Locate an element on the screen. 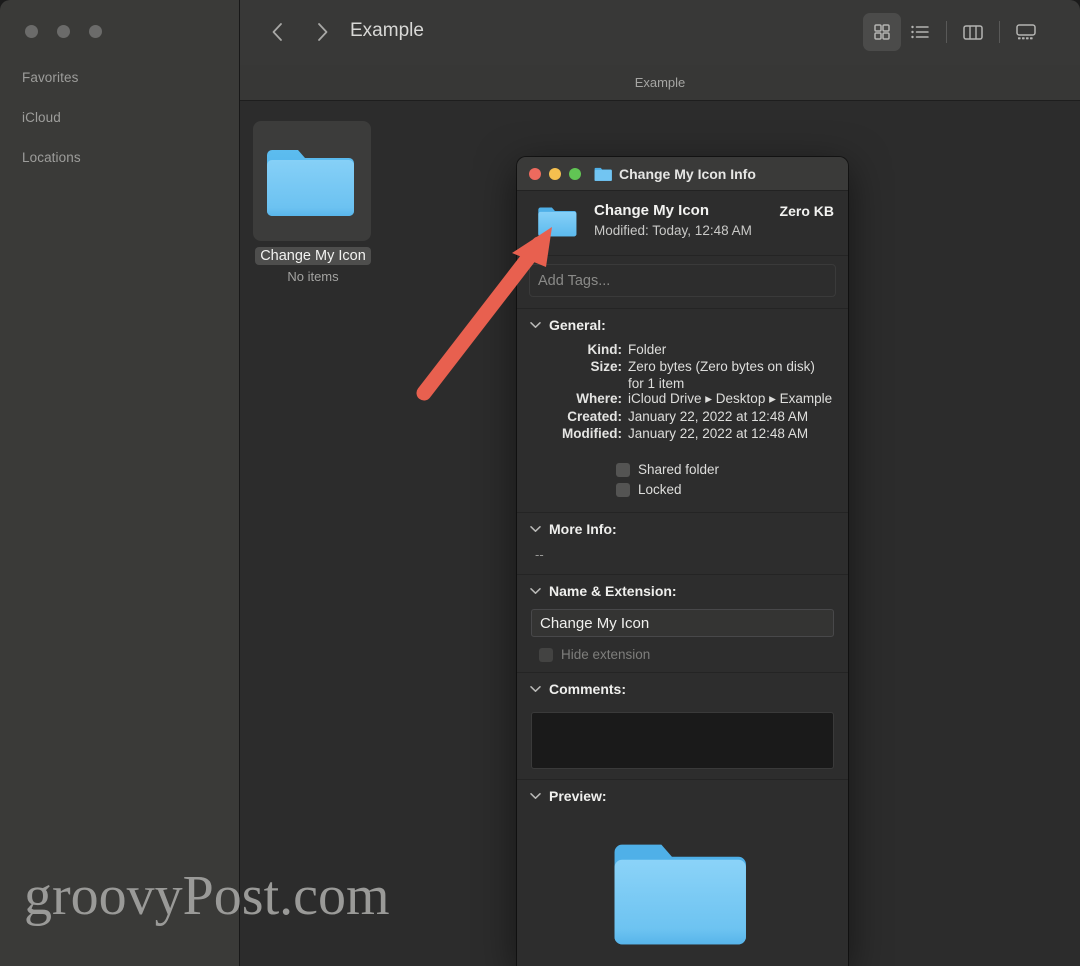 The image size is (1080, 966). icon-view-button is located at coordinates (882, 32).